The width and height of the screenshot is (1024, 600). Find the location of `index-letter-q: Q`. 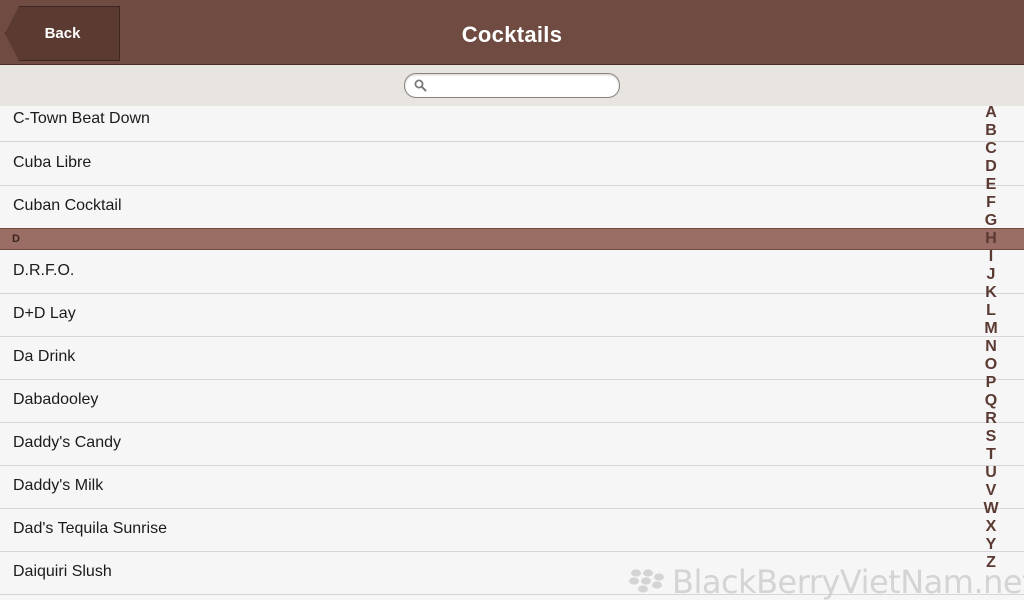

index-letter-q: Q is located at coordinates (991, 401).